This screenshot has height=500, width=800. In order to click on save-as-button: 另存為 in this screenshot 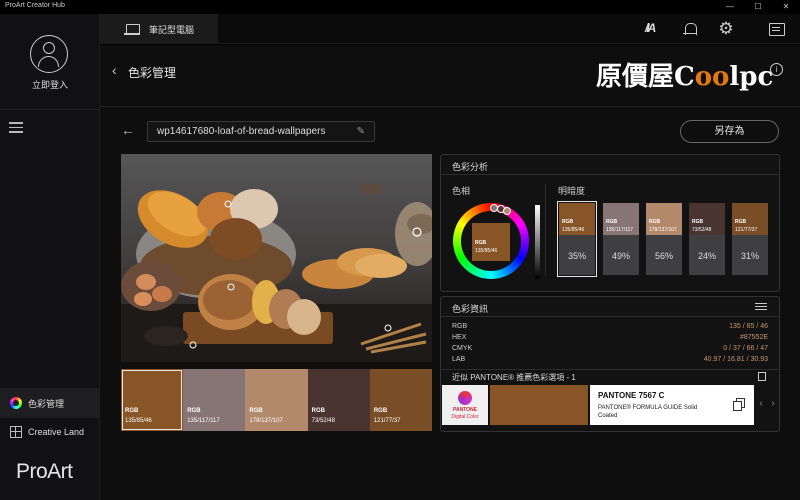, I will do `click(729, 131)`.